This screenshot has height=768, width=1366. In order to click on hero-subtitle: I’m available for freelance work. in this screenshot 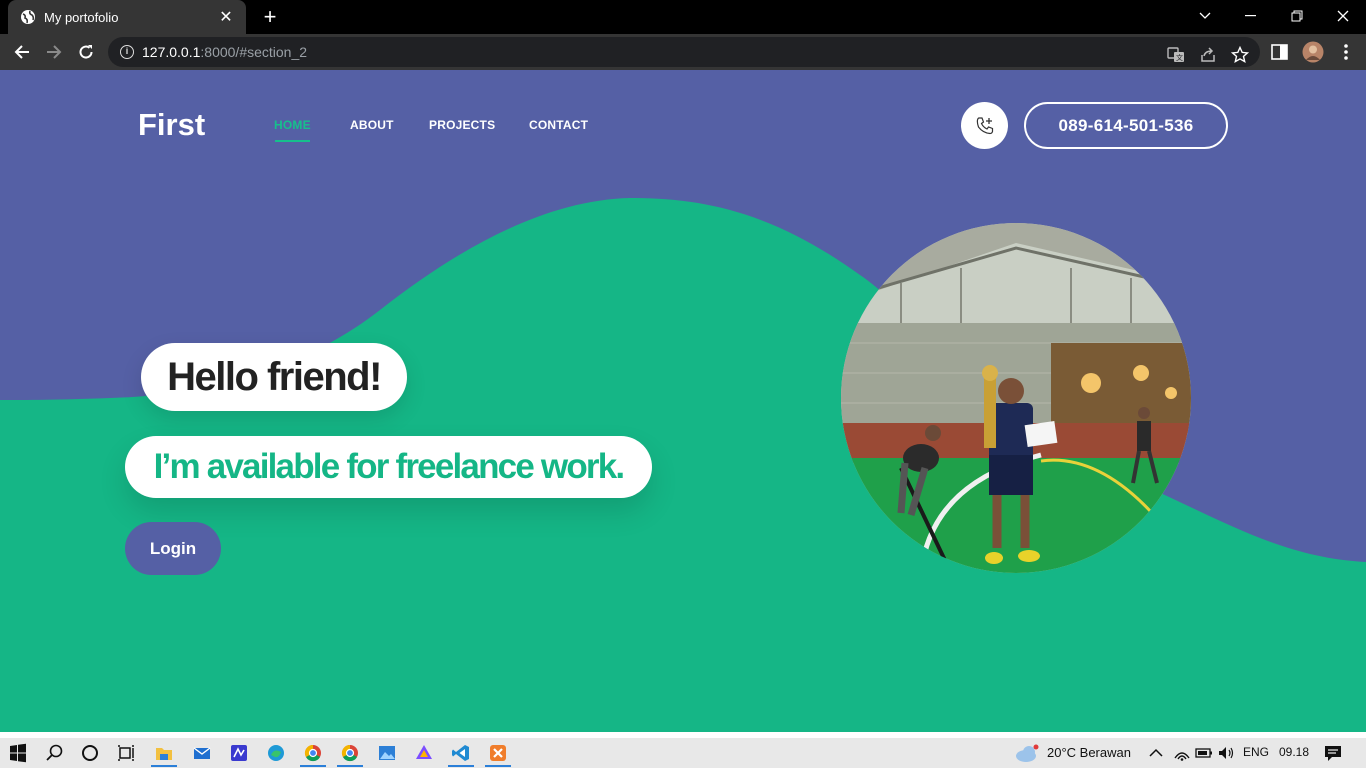, I will do `click(388, 467)`.